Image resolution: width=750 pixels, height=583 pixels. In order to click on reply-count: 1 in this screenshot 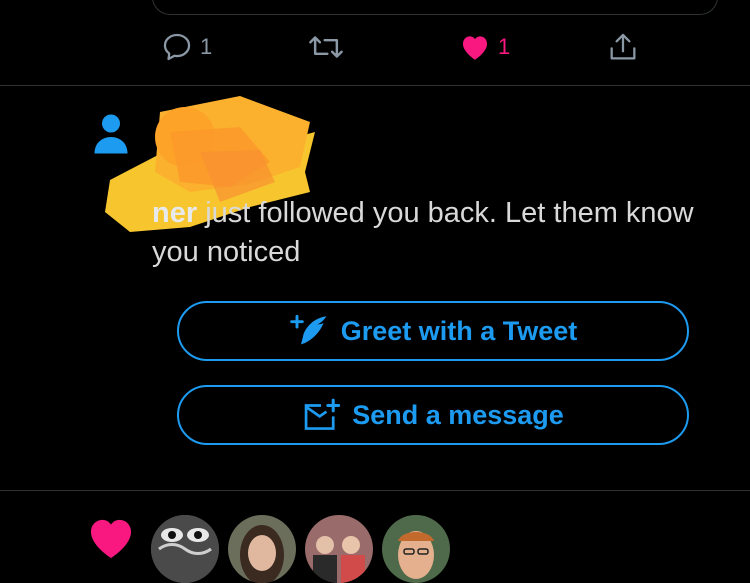, I will do `click(206, 46)`.